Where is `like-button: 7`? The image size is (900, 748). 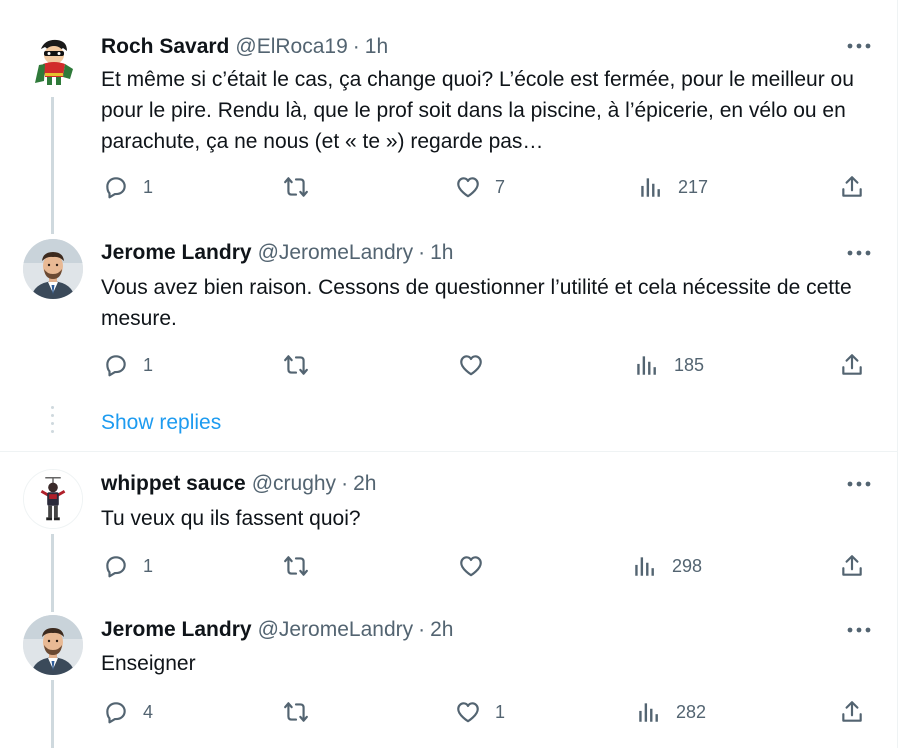 like-button: 7 is located at coordinates (480, 187).